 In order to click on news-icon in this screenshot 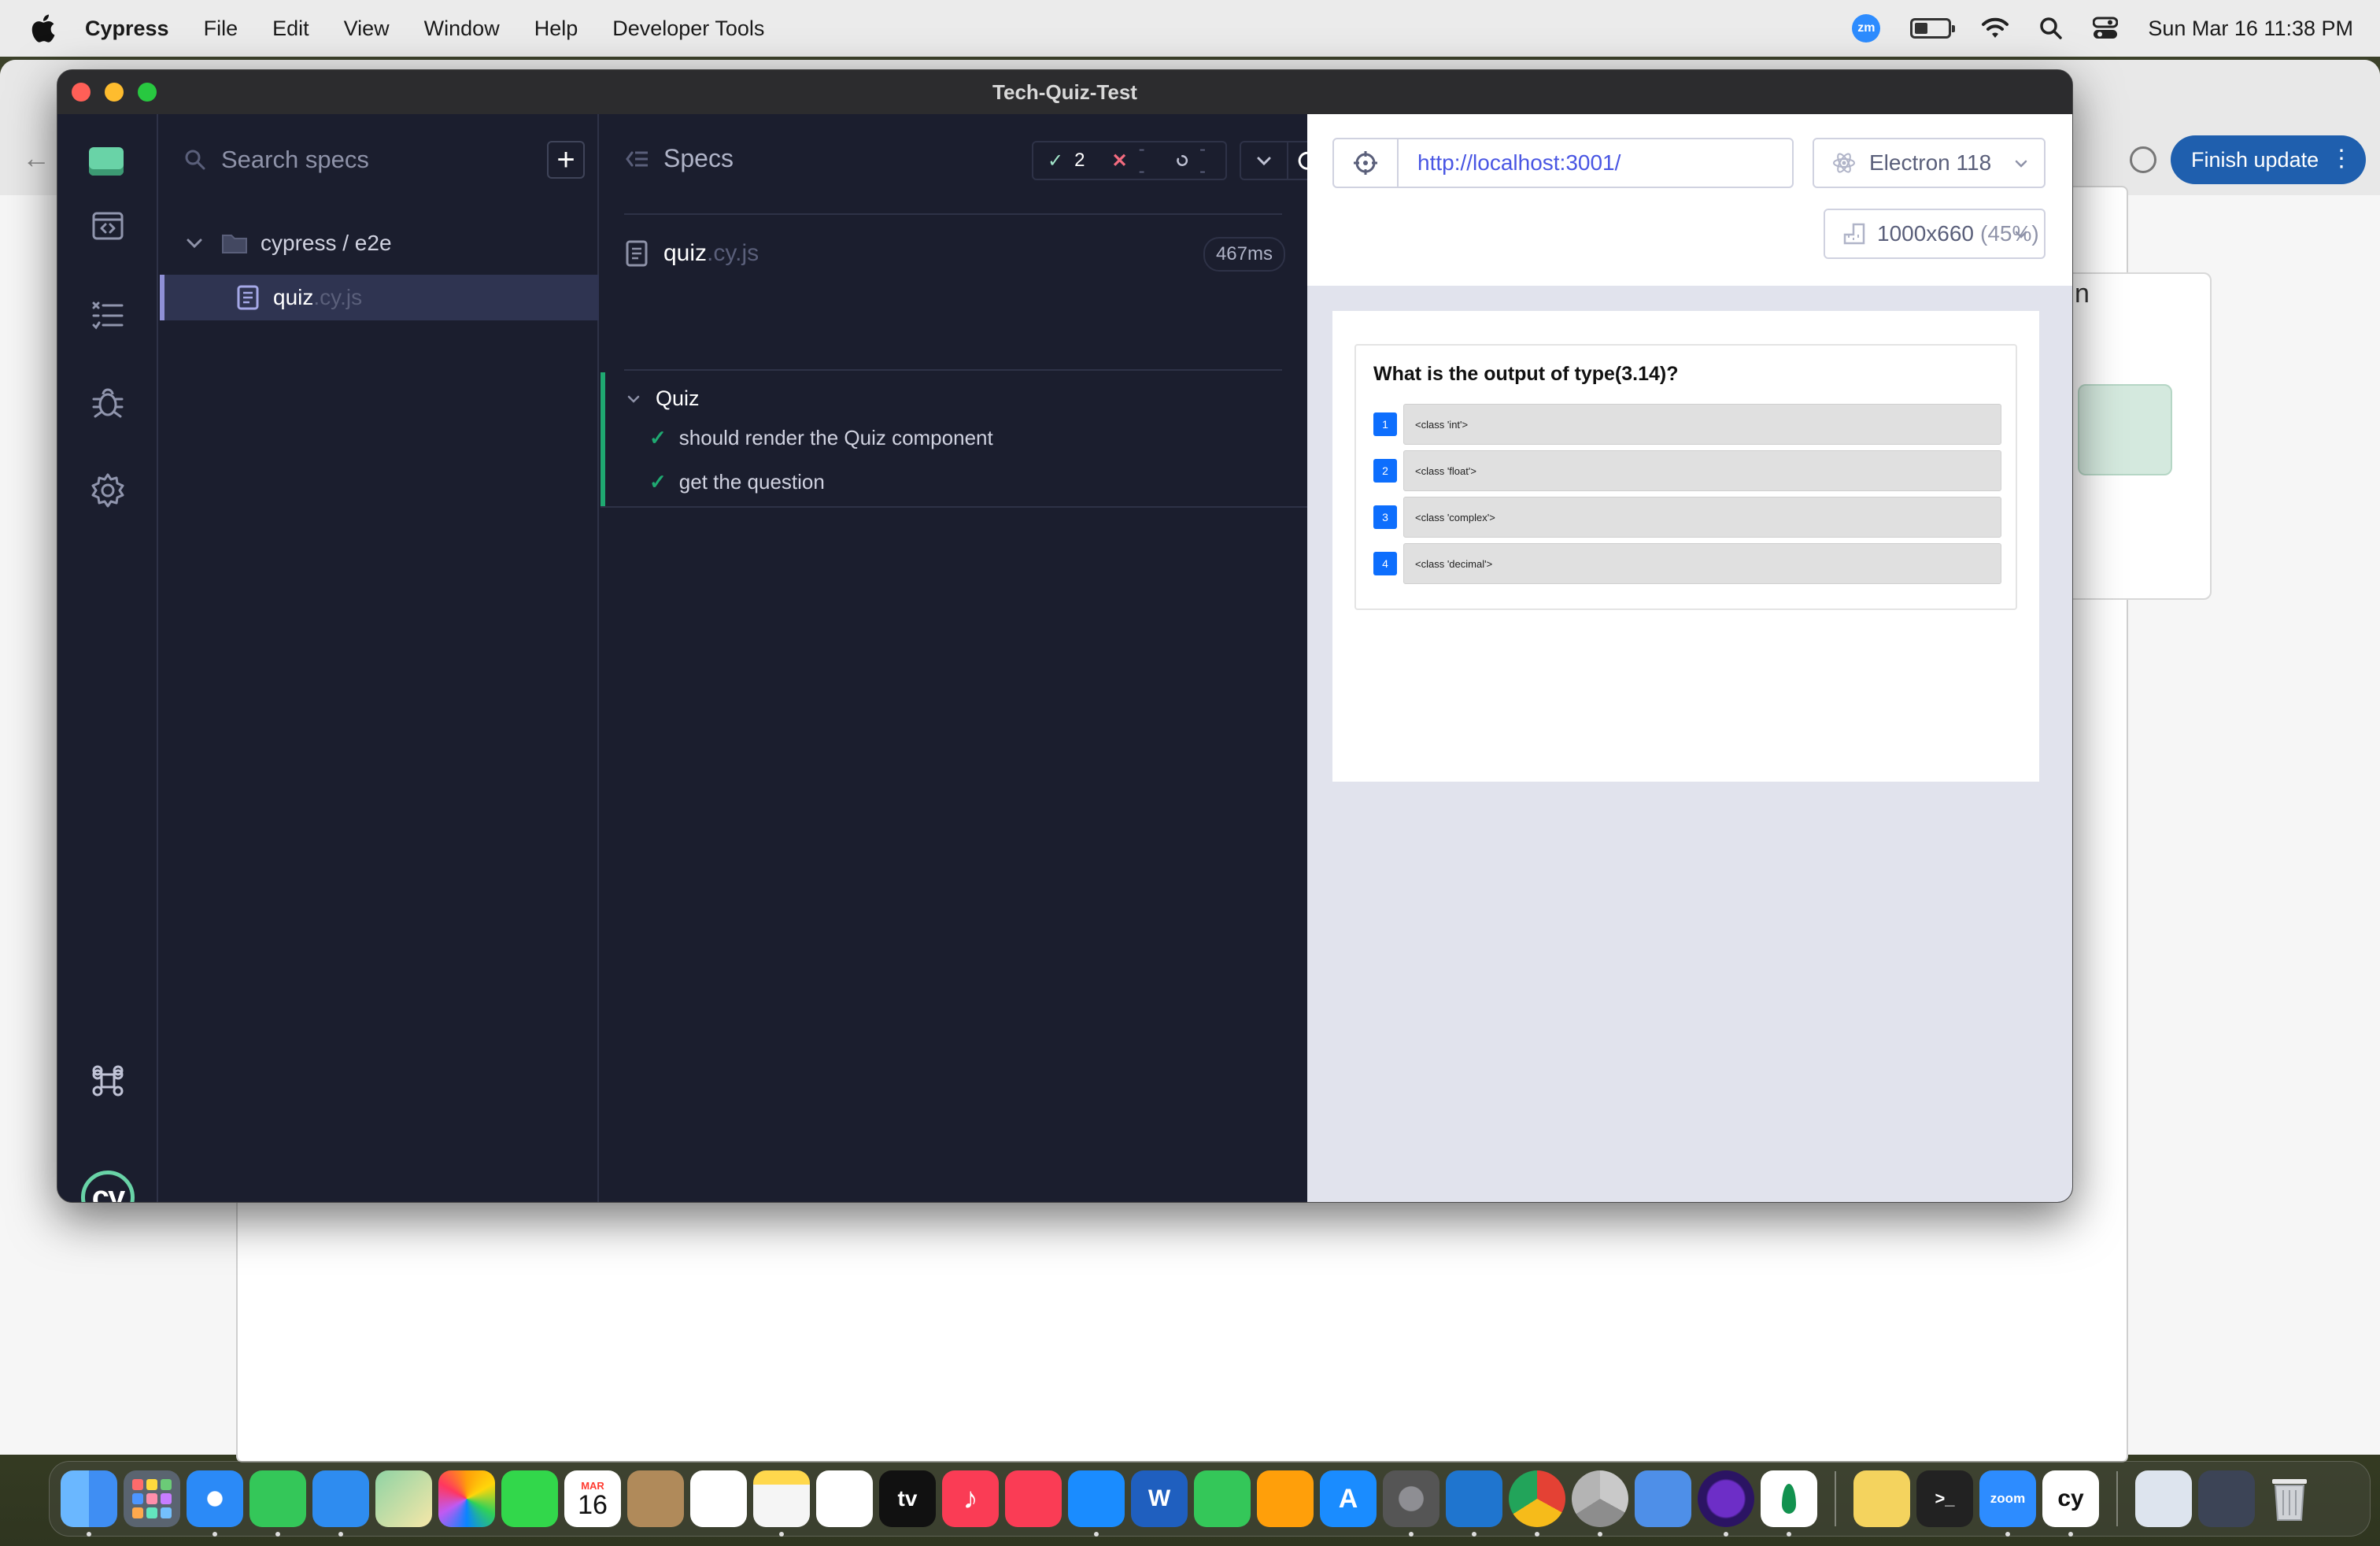, I will do `click(1033, 1498)`.